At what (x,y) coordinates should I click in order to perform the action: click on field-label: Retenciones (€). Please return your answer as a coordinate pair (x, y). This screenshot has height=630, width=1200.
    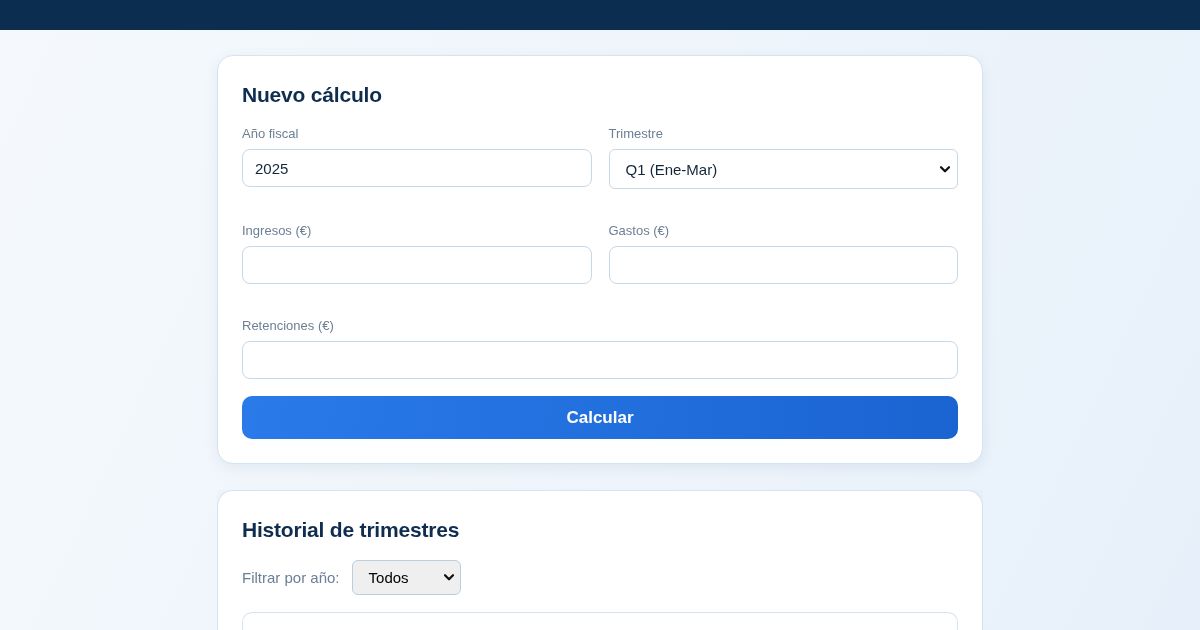
    Looking at the image, I should click on (288, 326).